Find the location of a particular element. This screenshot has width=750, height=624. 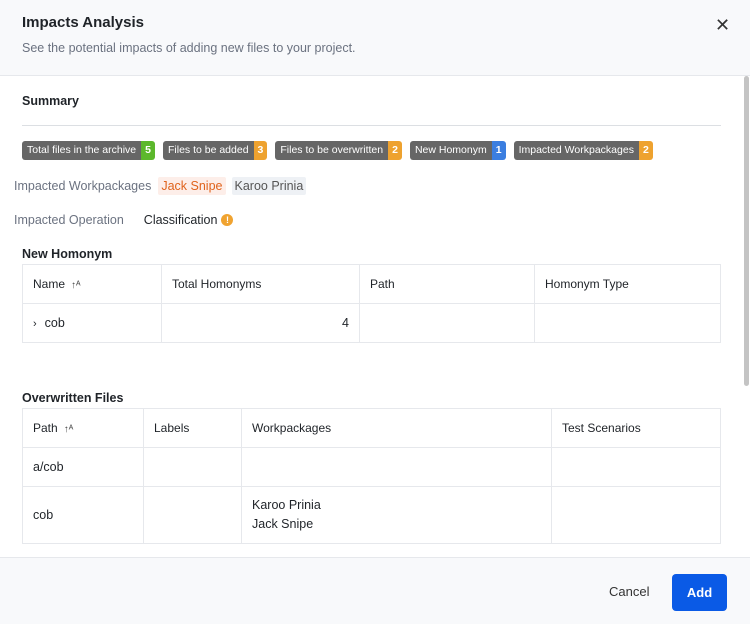

warning-icon: ! is located at coordinates (227, 220).